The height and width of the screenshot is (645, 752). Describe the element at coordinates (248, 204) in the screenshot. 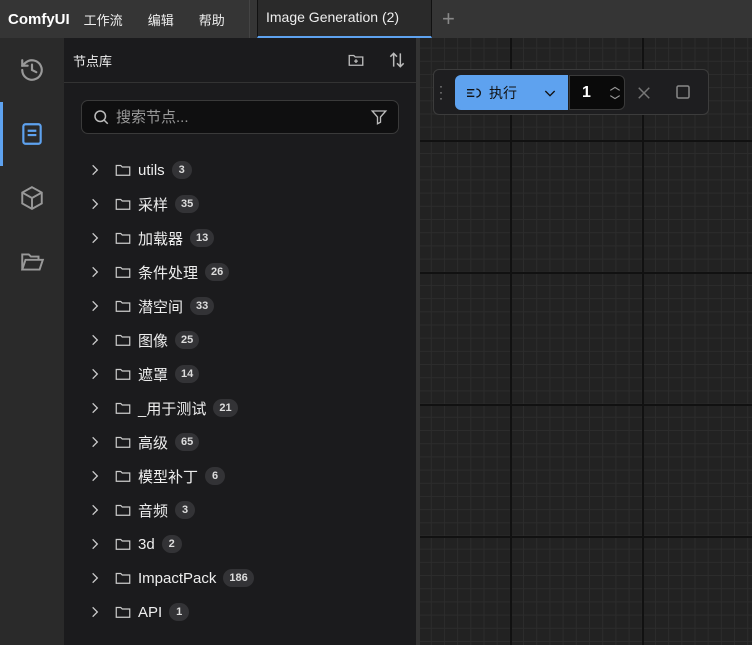

I see `category-item: 采样 35` at that location.